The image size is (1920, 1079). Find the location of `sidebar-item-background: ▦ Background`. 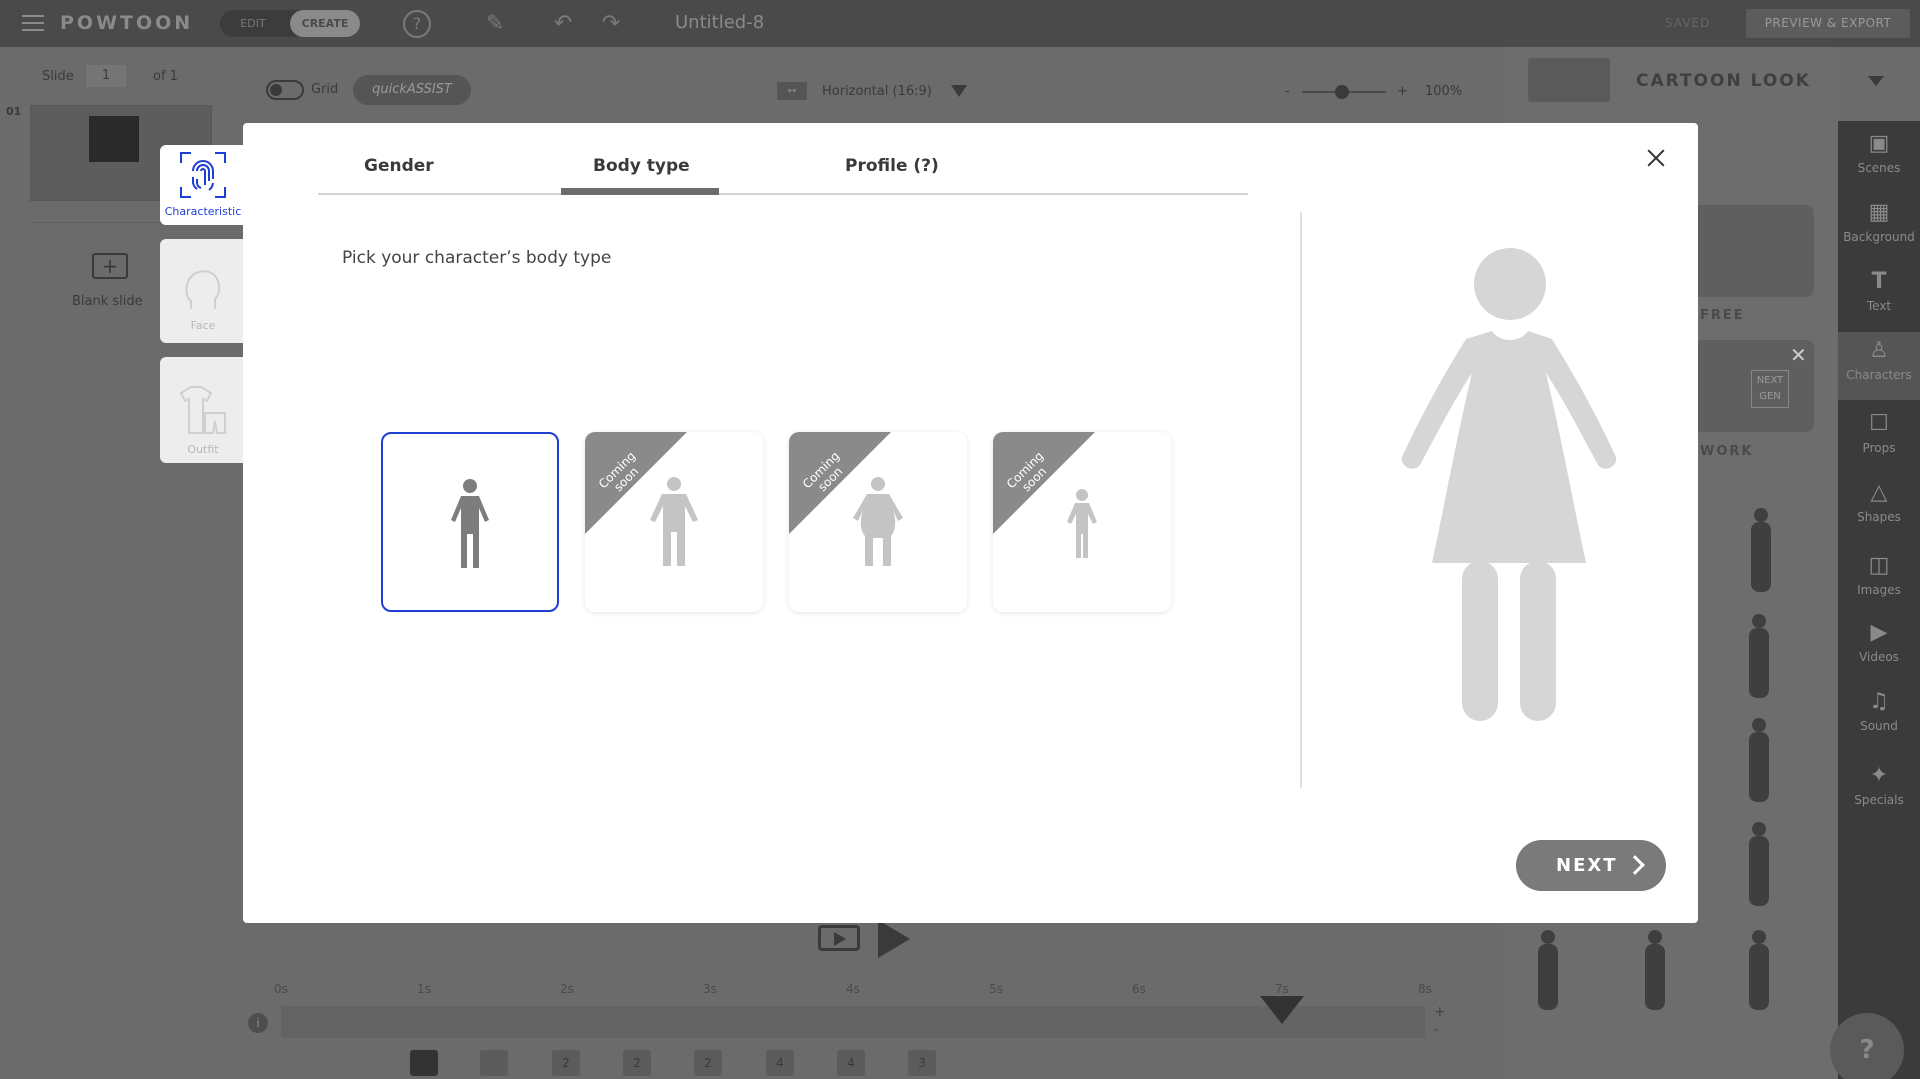

sidebar-item-background: ▦ Background is located at coordinates (1879, 228).